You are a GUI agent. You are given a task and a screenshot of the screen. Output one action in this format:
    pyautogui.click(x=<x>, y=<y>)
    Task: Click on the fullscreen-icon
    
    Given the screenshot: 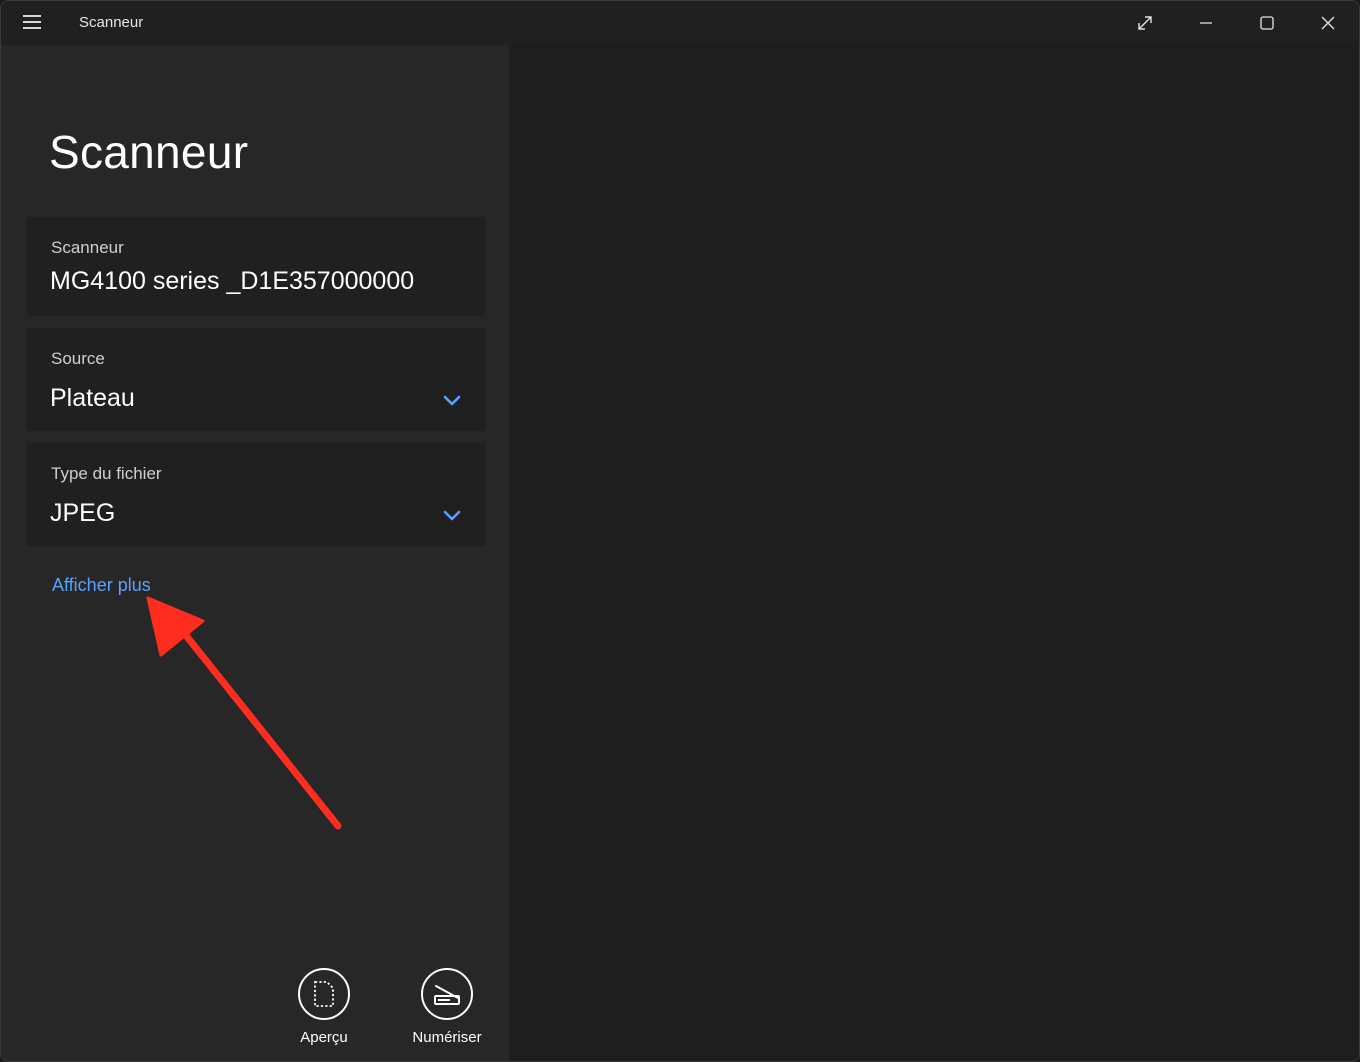 What is the action you would take?
    pyautogui.click(x=1145, y=23)
    